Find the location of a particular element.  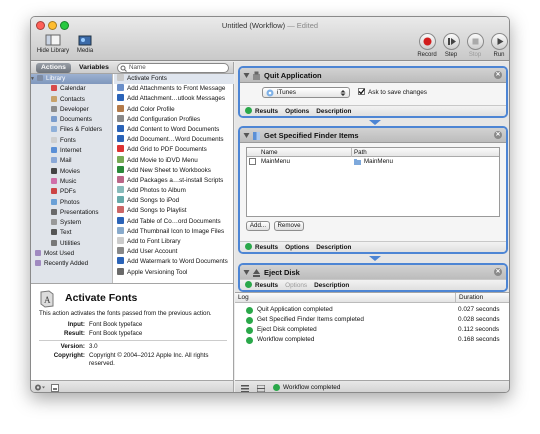

eject-disk-card: Eject Disk ✕ Results Options Description is located at coordinates (373, 277).